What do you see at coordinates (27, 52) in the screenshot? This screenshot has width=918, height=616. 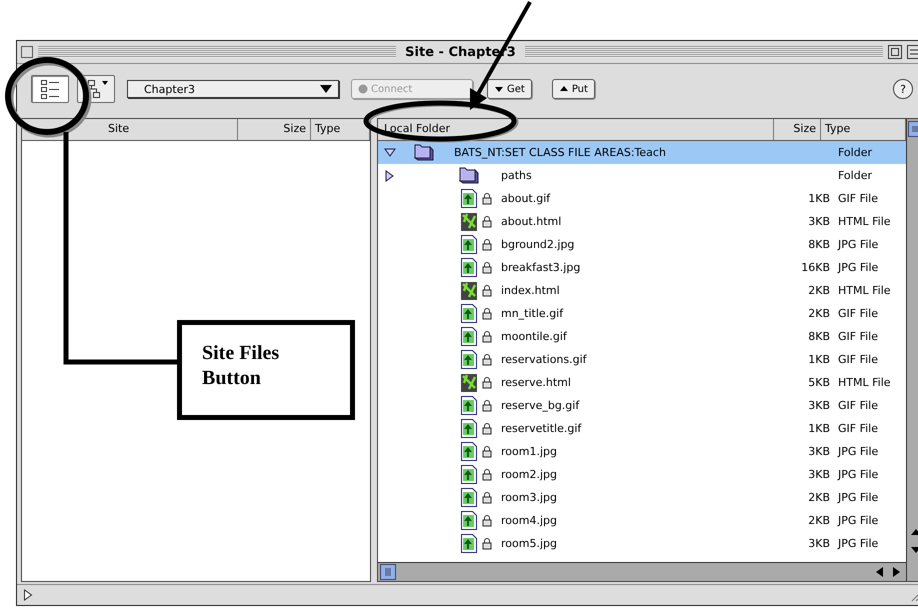 I see `close-box-icon` at bounding box center [27, 52].